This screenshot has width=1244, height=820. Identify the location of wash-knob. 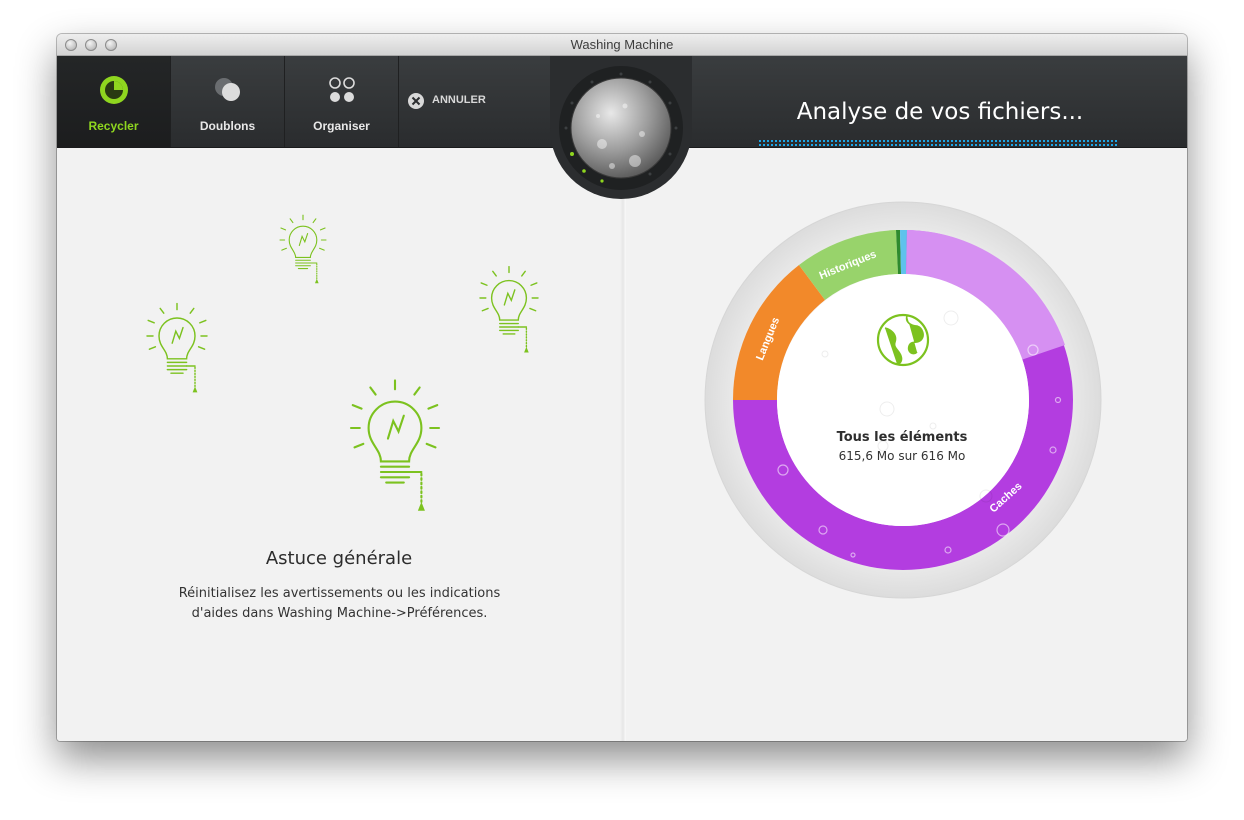
(621, 127).